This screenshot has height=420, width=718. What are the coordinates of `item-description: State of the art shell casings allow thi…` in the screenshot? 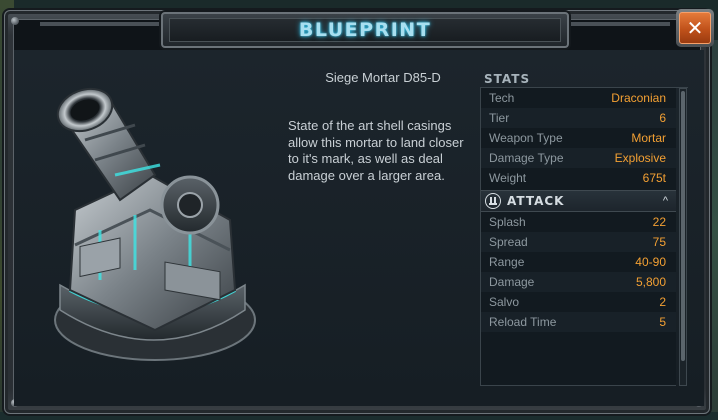 It's located at (376, 150).